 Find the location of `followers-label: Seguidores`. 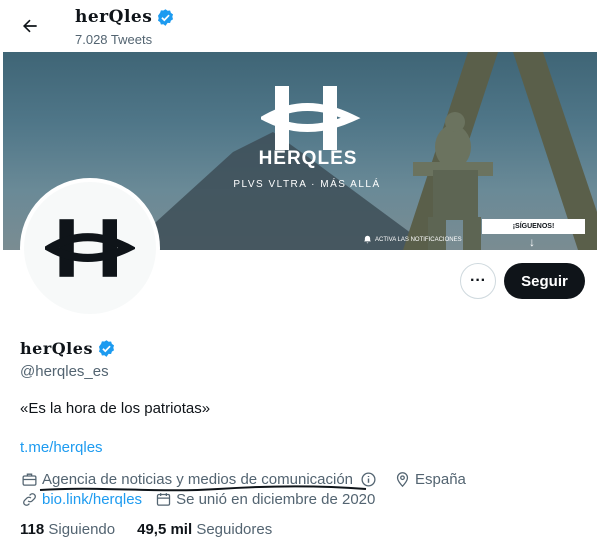

followers-label: Seguidores is located at coordinates (234, 529).